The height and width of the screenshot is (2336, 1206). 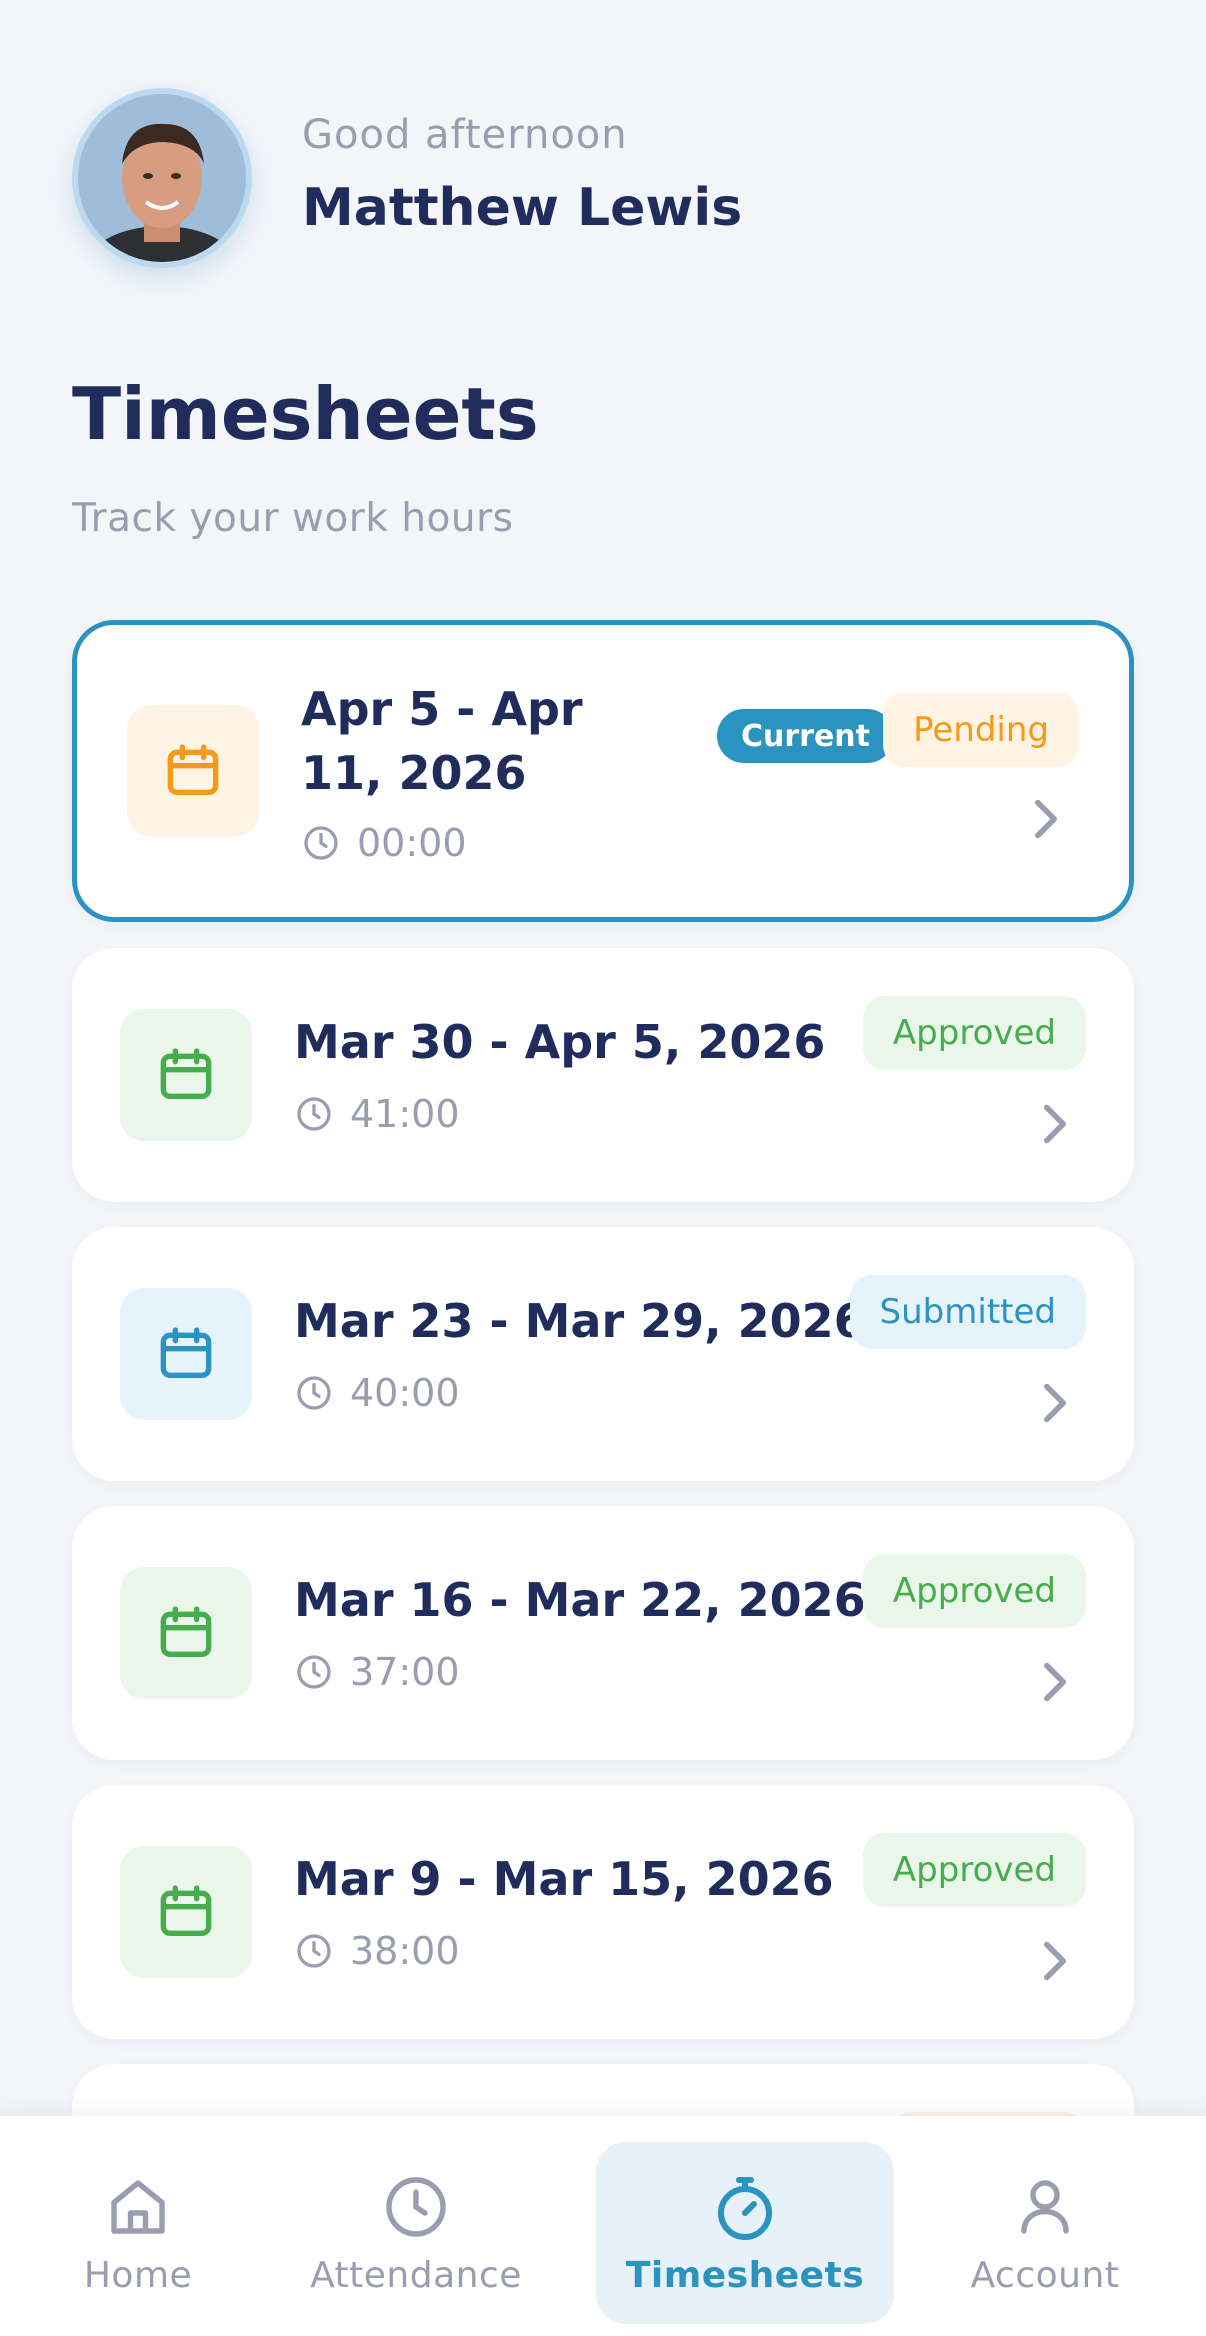 What do you see at coordinates (522, 208) in the screenshot?
I see `user-name: Matthew Lewis` at bounding box center [522, 208].